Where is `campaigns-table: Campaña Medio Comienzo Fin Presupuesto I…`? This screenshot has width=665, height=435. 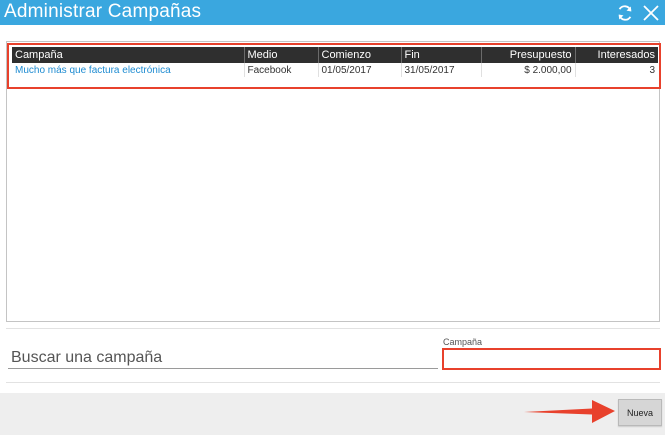 campaigns-table: Campaña Medio Comienzo Fin Presupuesto I… is located at coordinates (335, 62).